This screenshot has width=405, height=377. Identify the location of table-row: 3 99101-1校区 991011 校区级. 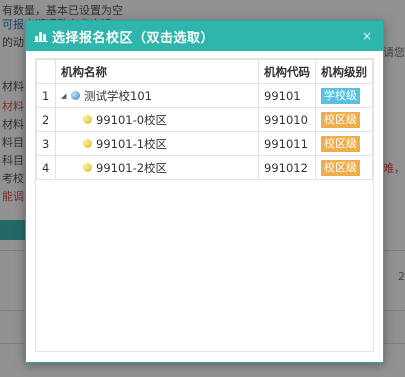
(204, 143).